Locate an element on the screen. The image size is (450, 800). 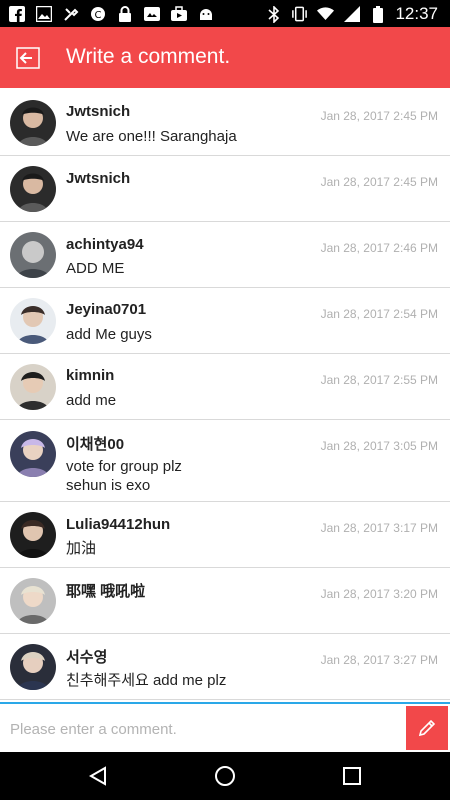
wifi-icon is located at coordinates (326, 14).